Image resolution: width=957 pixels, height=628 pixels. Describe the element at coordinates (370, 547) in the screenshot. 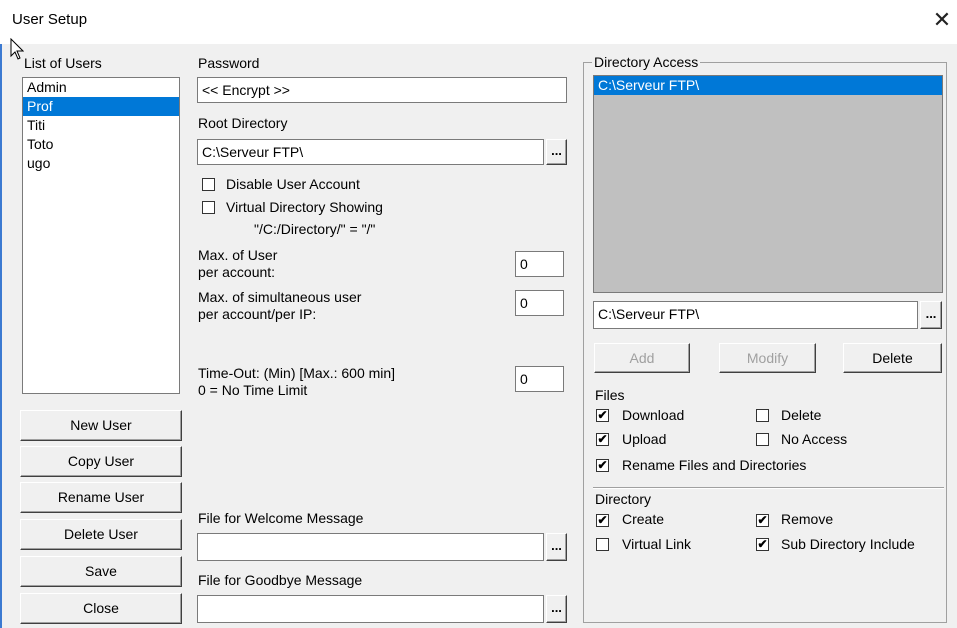

I see `welcome-field` at that location.